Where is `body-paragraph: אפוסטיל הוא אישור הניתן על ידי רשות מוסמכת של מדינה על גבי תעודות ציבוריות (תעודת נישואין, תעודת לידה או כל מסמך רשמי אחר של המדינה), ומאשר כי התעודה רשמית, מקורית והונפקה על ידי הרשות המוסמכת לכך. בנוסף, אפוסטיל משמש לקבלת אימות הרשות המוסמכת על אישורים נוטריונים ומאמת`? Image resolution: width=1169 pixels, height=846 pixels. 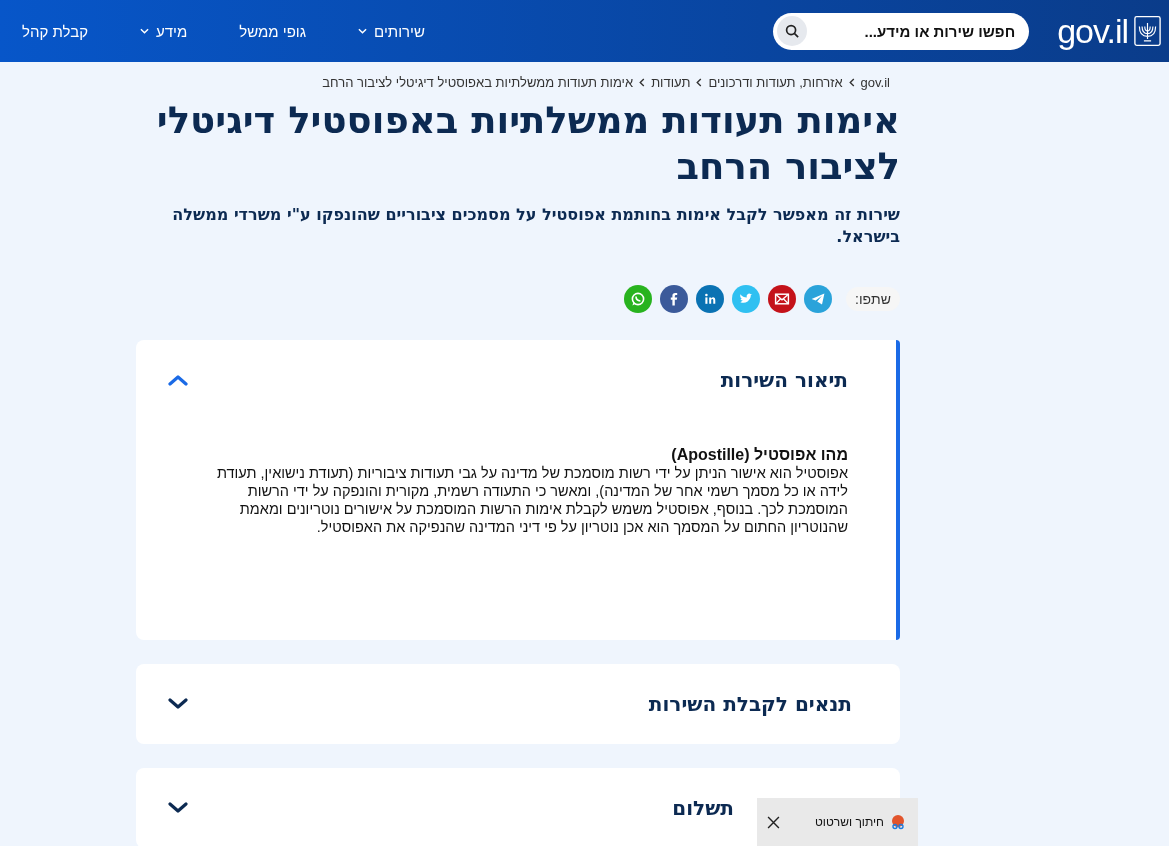
body-paragraph: אפוסטיל הוא אישור הניתן על ידי רשות מוסמכת של מדינה על גבי תעודות ציבוריות (תעודת נישואין, תעודת לידה או כל מסמך רשמי אחר של המדינה), ומאשר כי התעודה רשמית, מקורית והונפקה על ידי הרשות המוסמכת לכך. בנוסף, אפוסטיל משמש לקבלת אימות הרשות המוסמכת על אישורים נוטריונים ומאמת is located at coordinates (532, 491).